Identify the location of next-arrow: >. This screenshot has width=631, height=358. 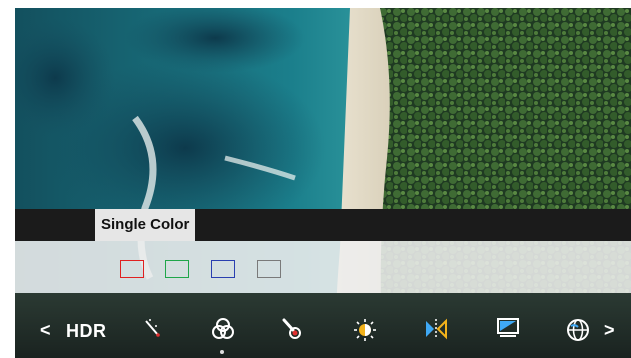
(609, 330).